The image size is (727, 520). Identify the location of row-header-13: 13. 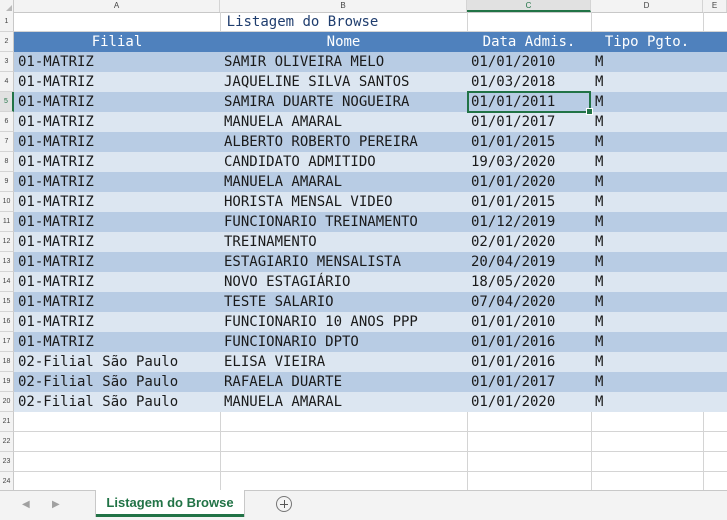
(7, 262).